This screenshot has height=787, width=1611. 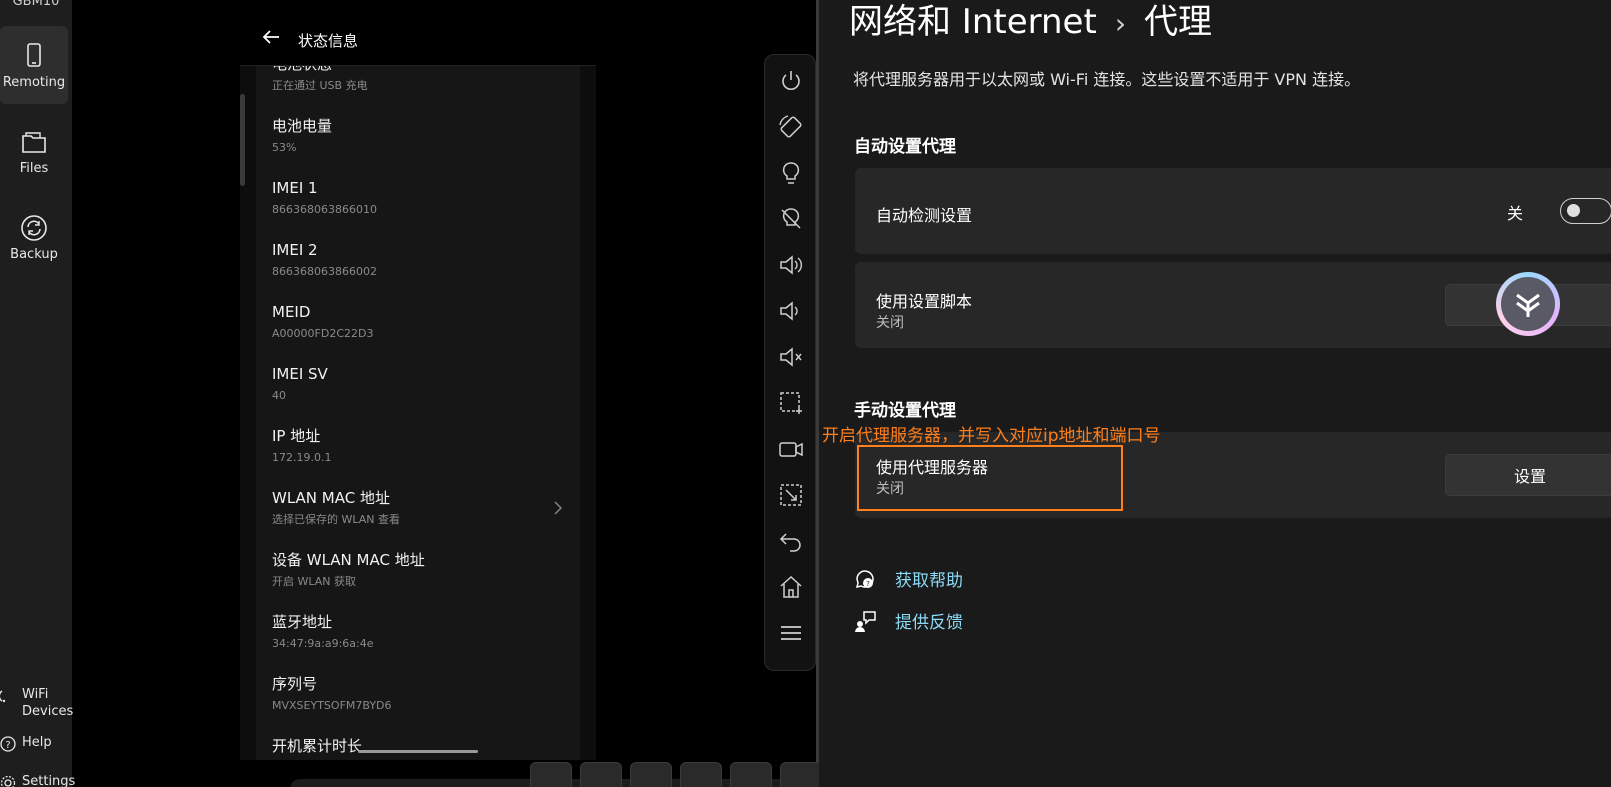 I want to click on list-item: IMEI 2 866368063866002, so click(x=422, y=260).